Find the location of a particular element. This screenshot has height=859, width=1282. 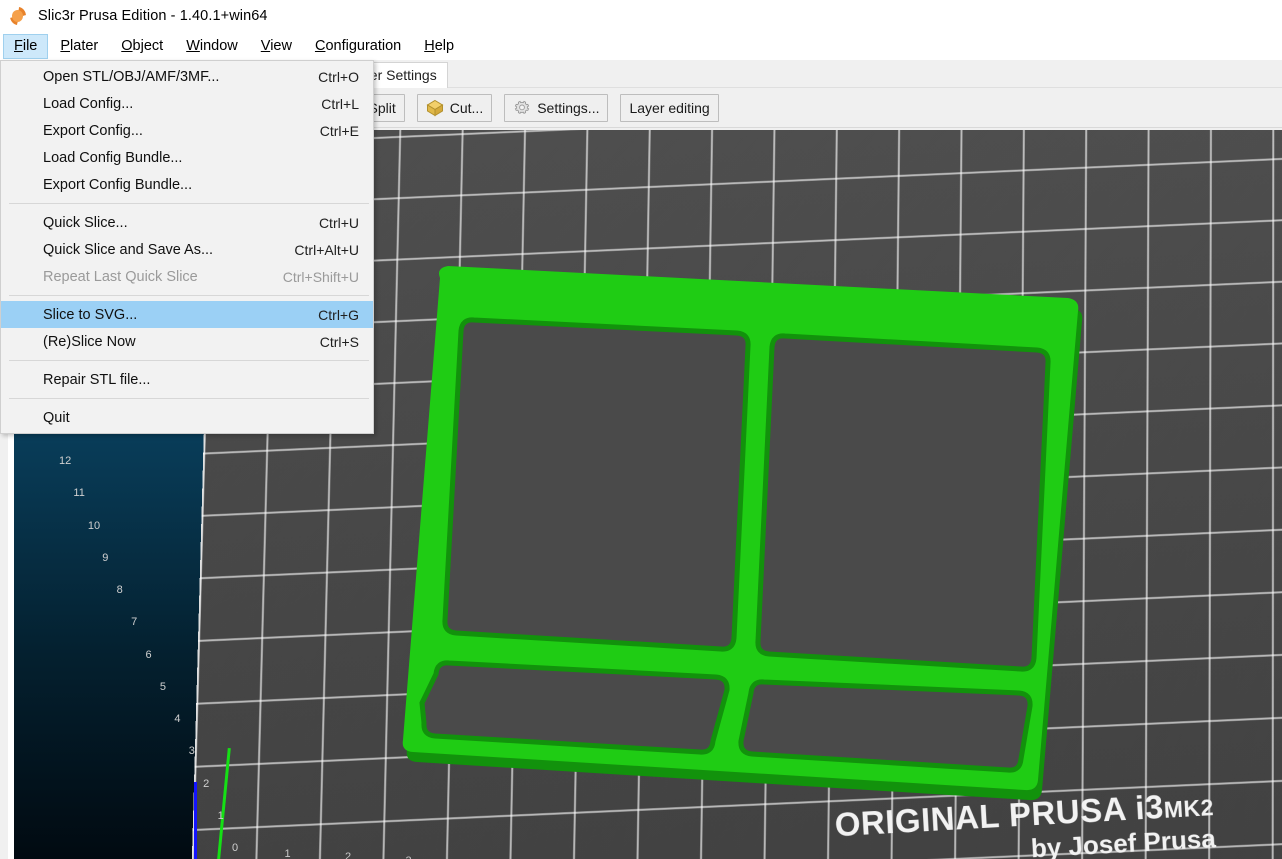

menu-window: Window is located at coordinates (212, 46).